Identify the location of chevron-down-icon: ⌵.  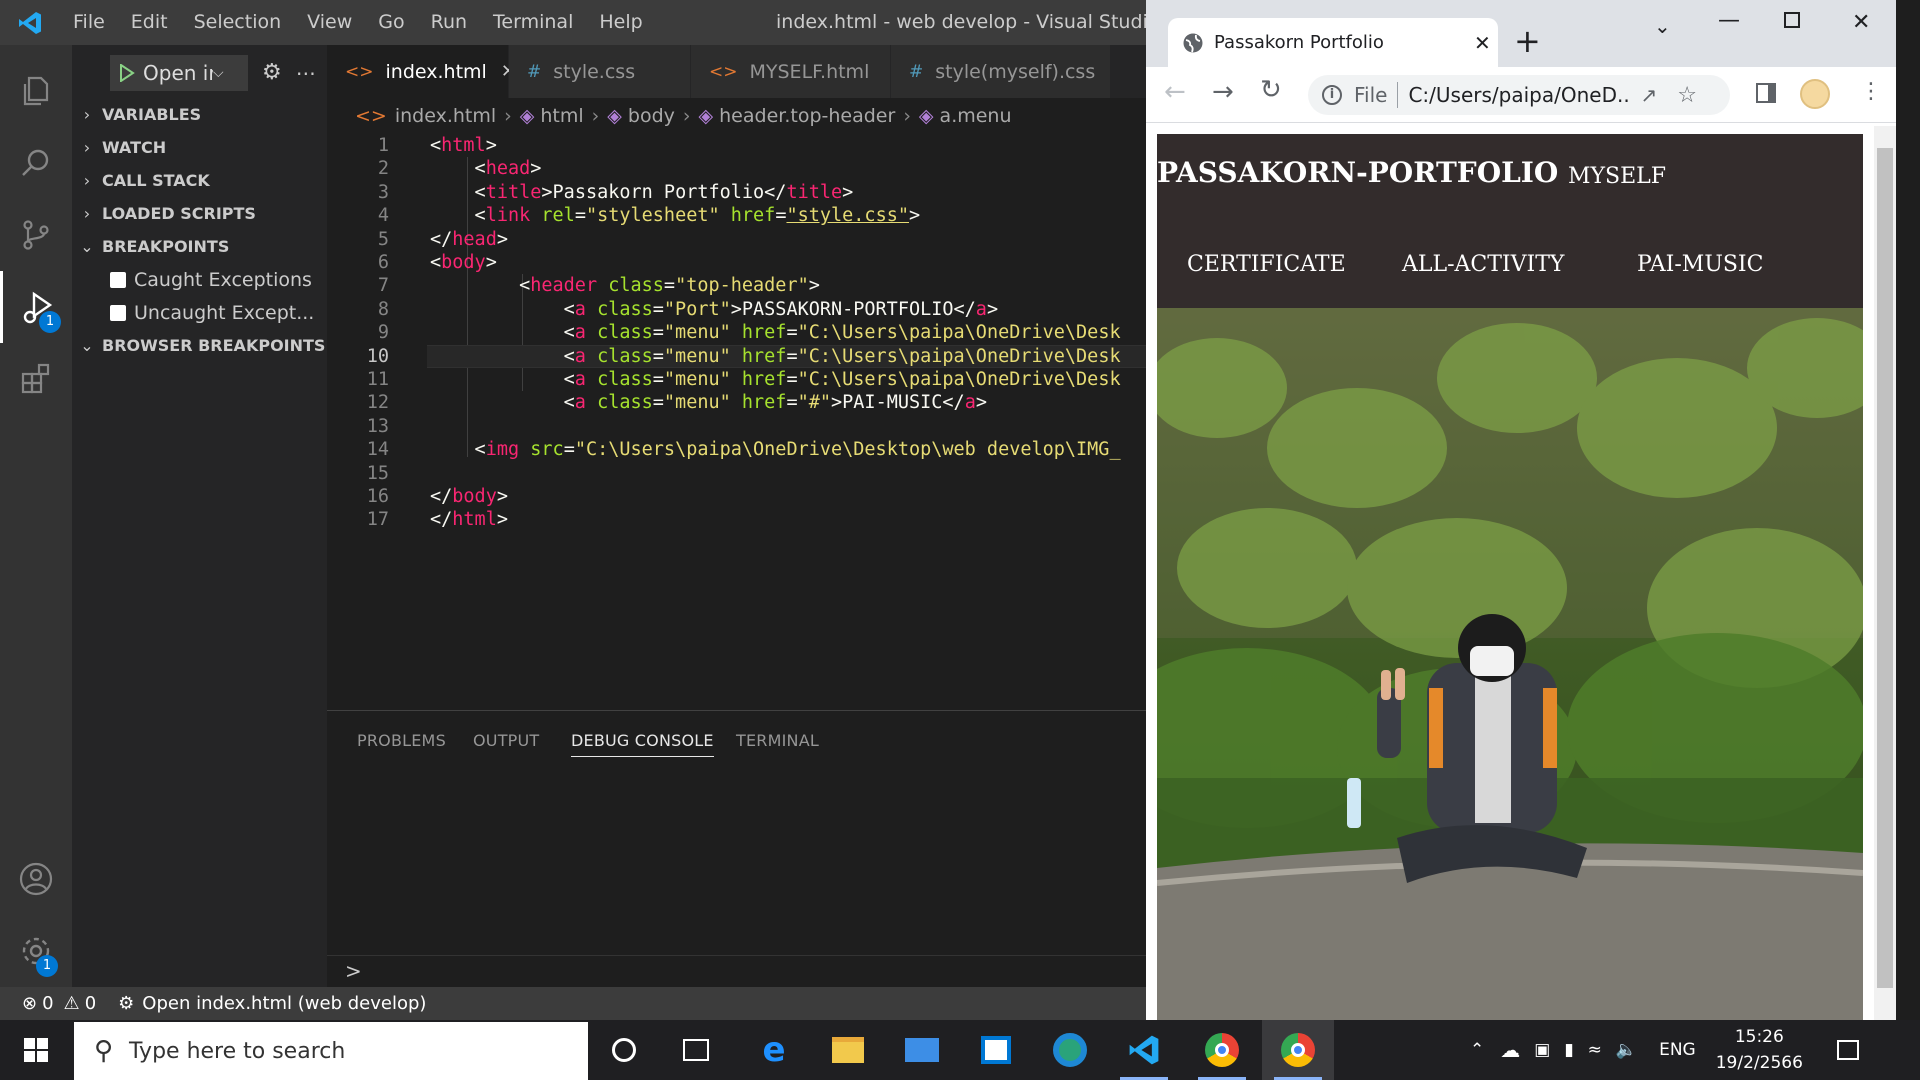
(218, 73).